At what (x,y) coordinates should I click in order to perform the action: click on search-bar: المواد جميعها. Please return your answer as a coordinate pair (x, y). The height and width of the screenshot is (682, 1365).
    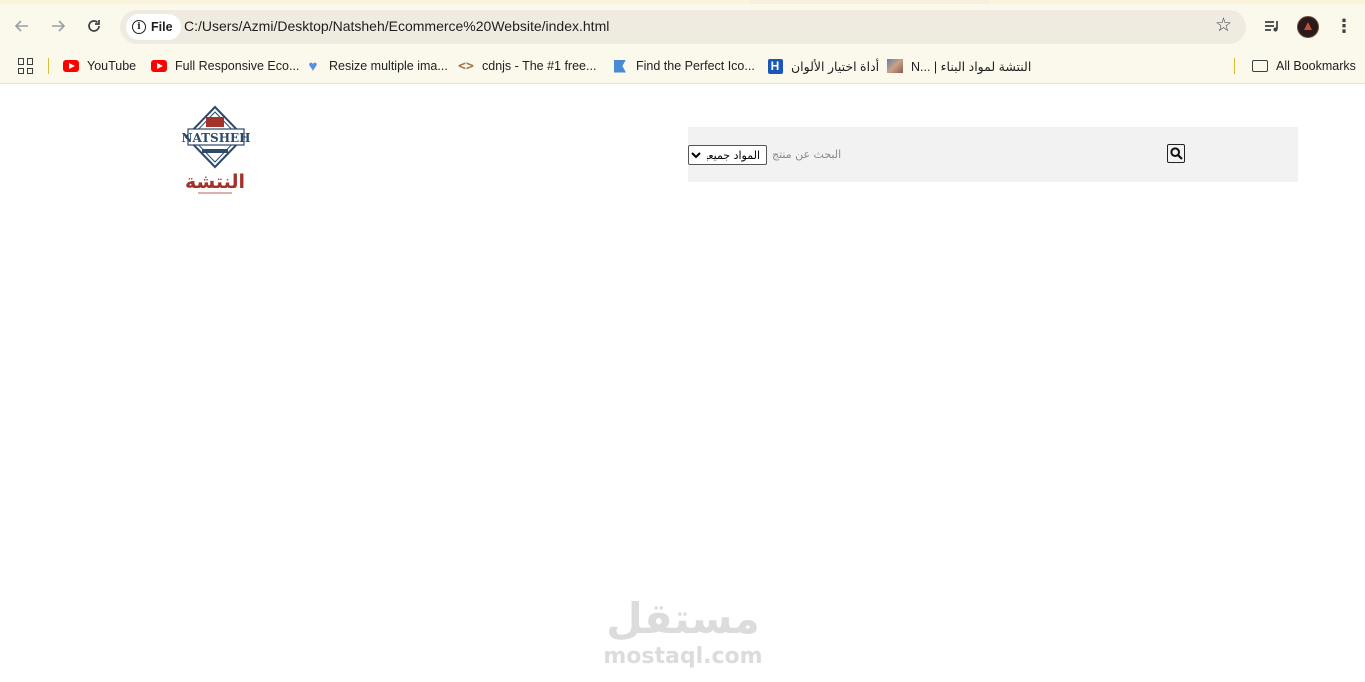
    Looking at the image, I should click on (993, 154).